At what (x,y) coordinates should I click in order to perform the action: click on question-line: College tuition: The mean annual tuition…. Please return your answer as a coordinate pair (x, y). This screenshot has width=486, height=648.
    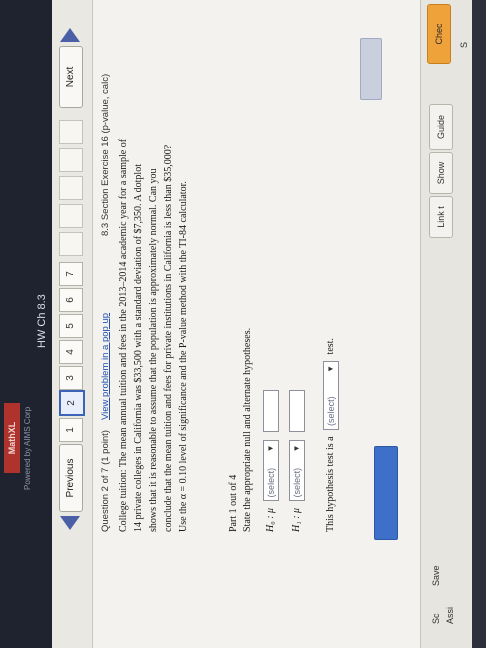
    Looking at the image, I should click on (123, 335).